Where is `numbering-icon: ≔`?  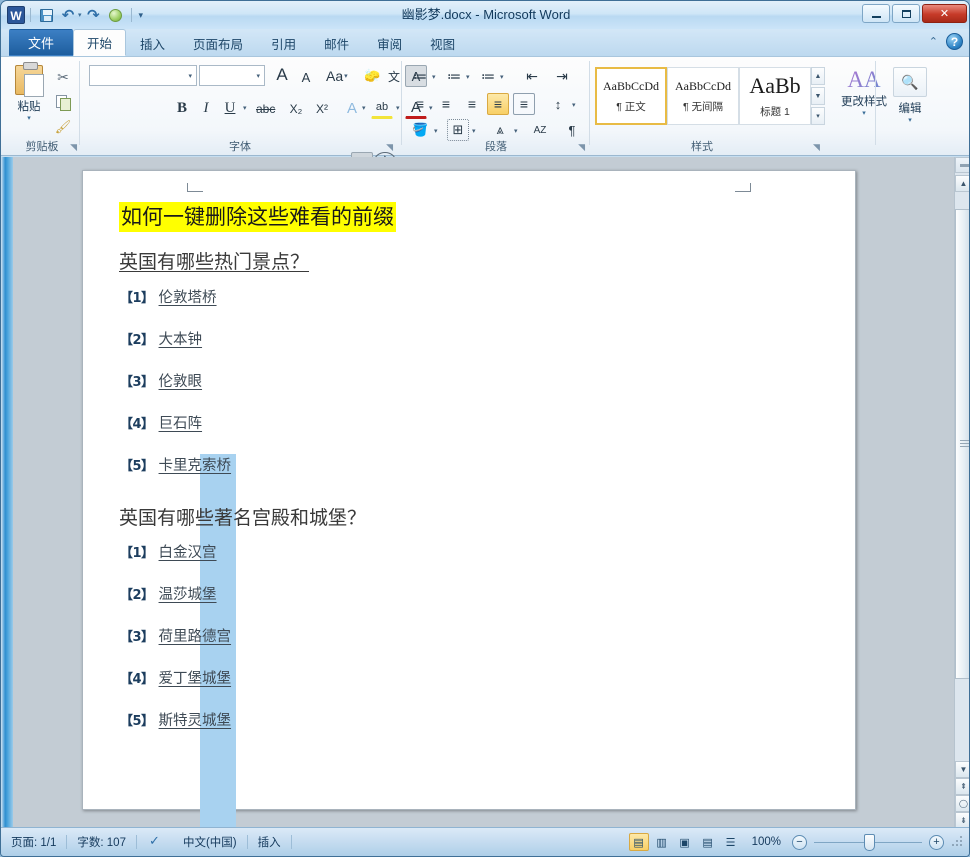 numbering-icon: ≔ is located at coordinates (454, 76).